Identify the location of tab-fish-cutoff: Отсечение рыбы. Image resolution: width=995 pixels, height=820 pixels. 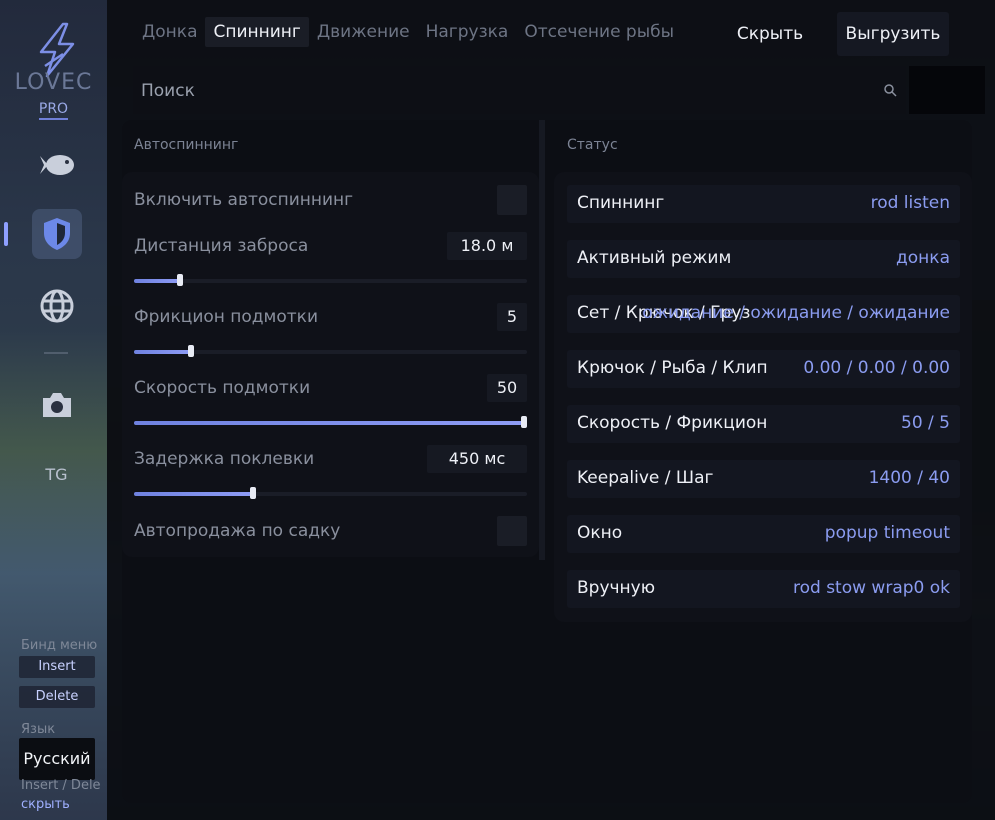
(599, 32).